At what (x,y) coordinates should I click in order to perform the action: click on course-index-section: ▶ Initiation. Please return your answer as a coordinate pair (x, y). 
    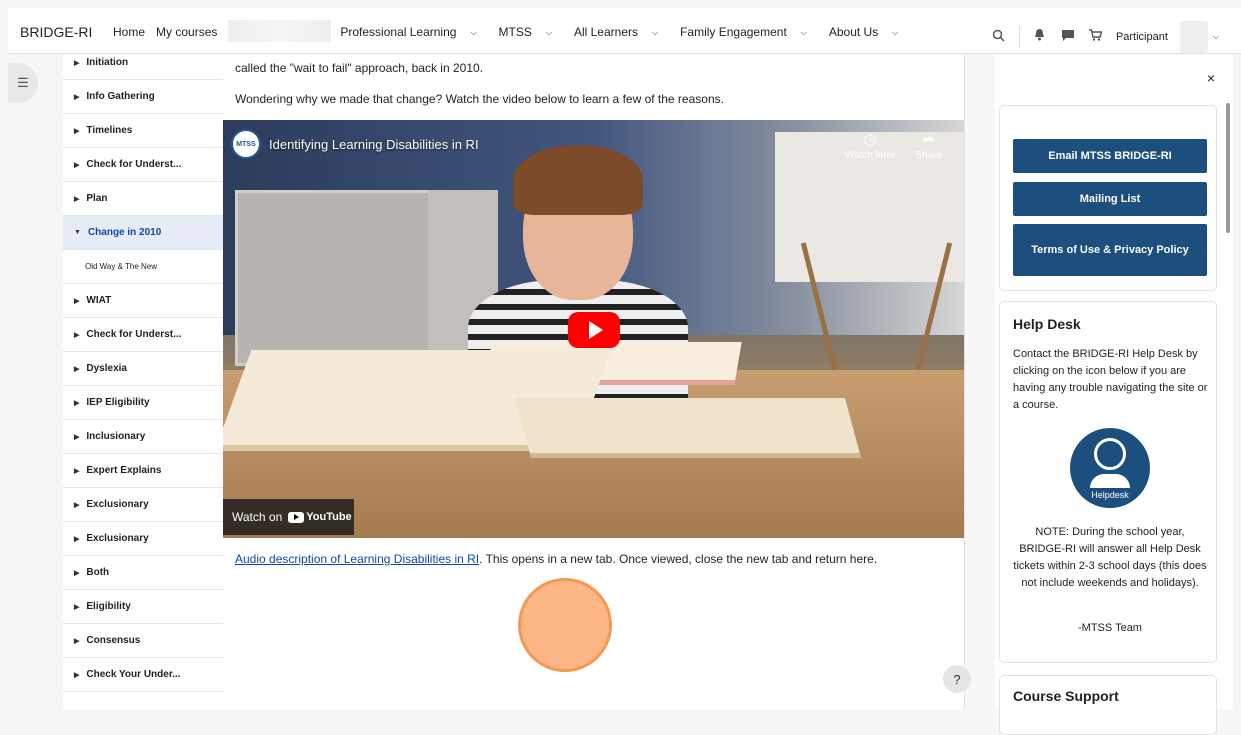
    Looking at the image, I should click on (143, 67).